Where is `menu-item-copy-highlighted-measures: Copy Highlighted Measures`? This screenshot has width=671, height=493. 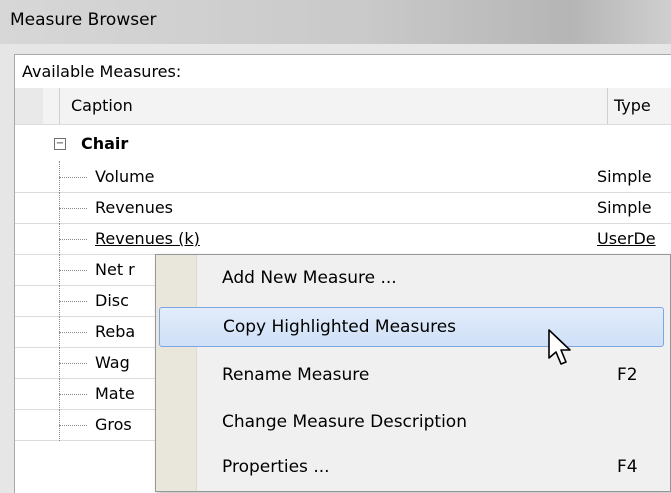 menu-item-copy-highlighted-measures: Copy Highlighted Measures is located at coordinates (411, 327).